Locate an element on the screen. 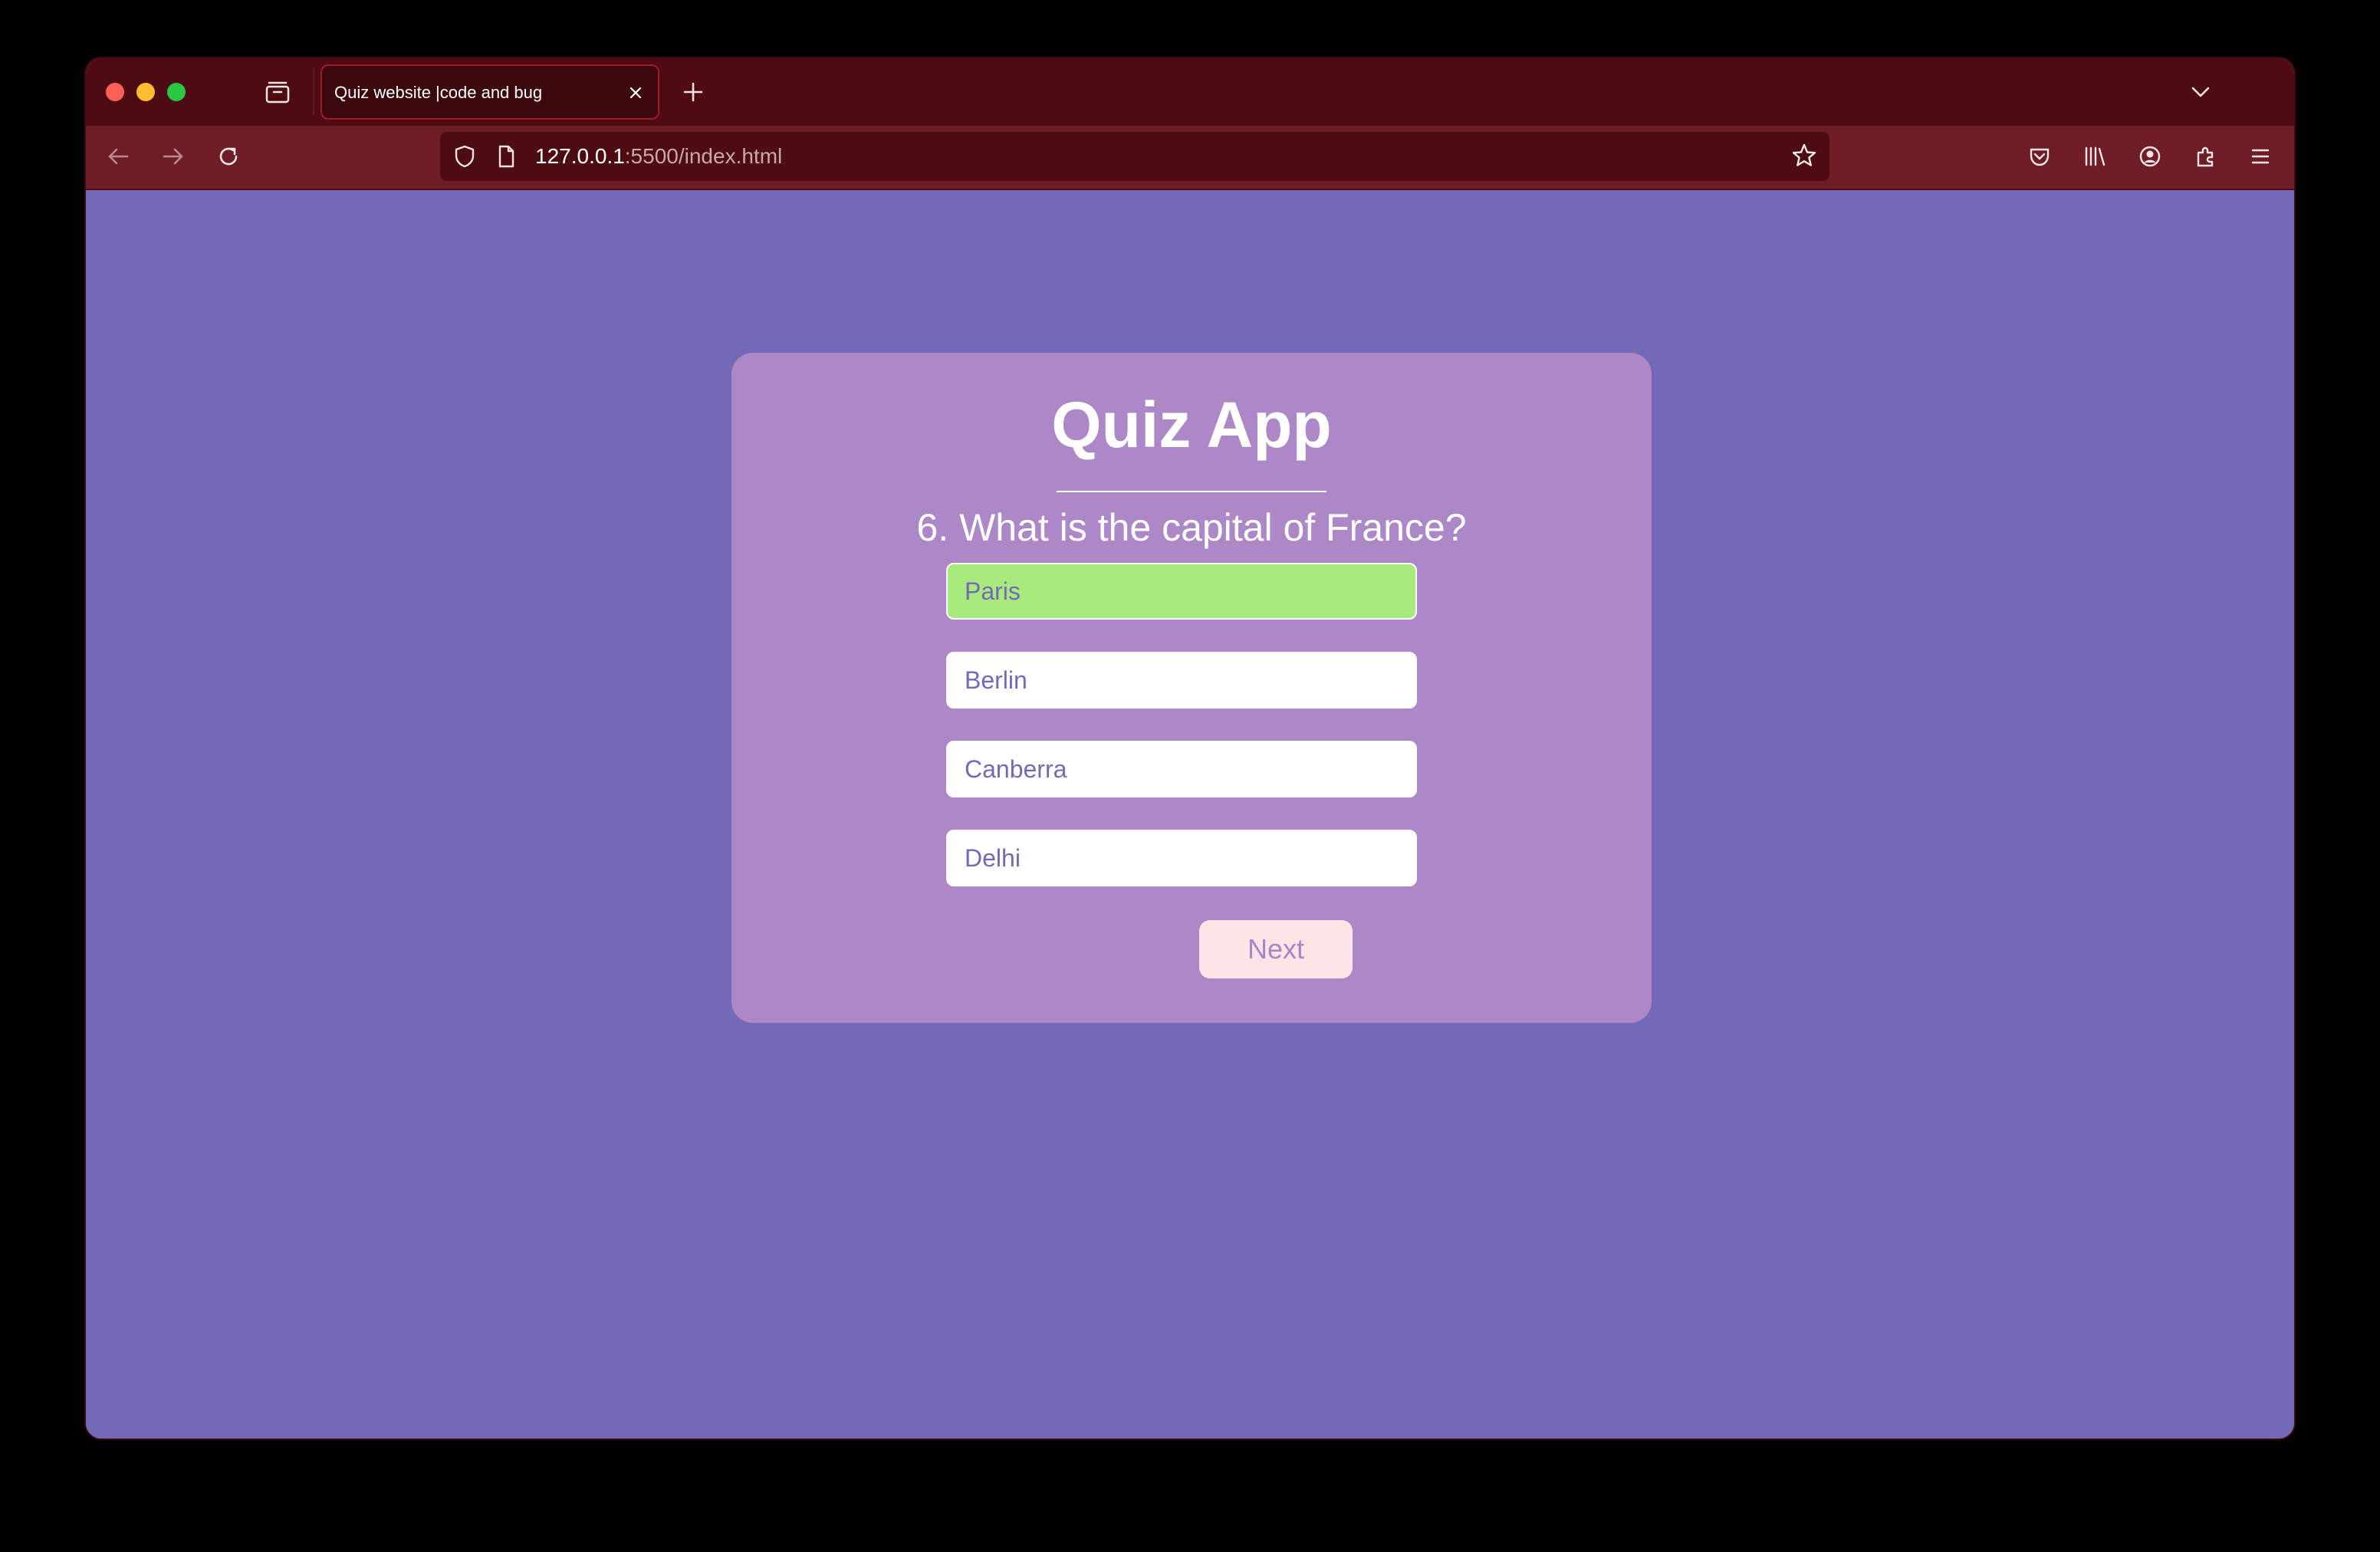  answer-button-paris: Paris is located at coordinates (1182, 591).